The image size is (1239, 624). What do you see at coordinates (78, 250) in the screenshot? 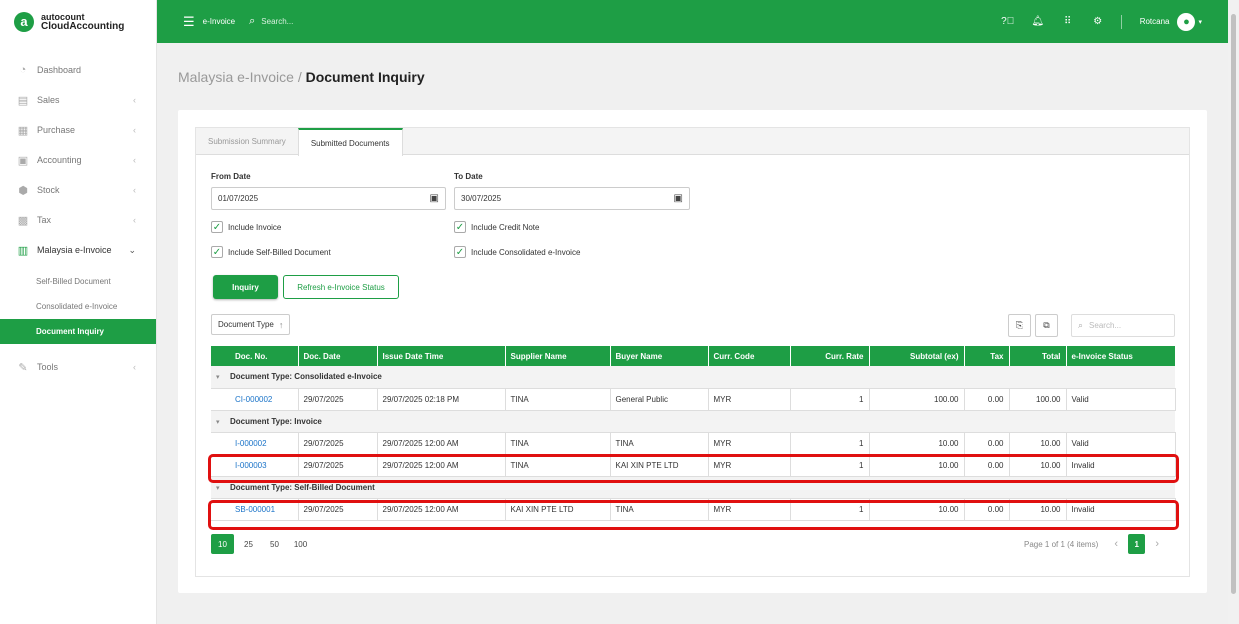
I see `sidebar-item-malaysia-einvoice: ▥ Malaysia e-Invoice ⌄` at bounding box center [78, 250].